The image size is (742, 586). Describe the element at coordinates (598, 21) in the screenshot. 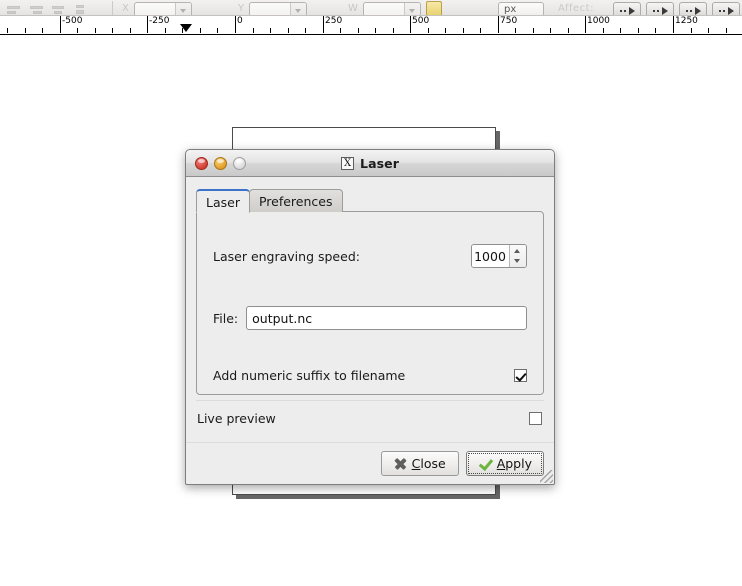

I see `ruler-tick-label: 1000` at that location.